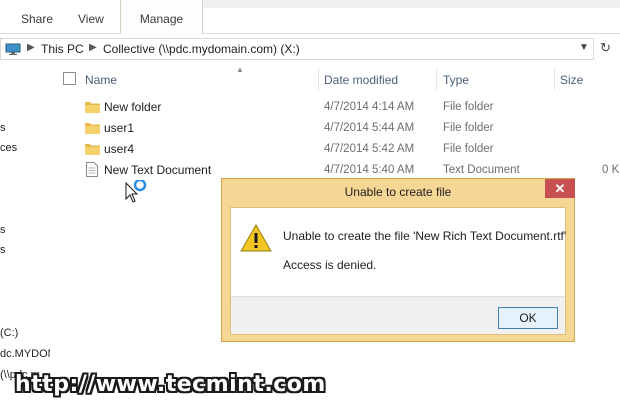 This screenshot has height=405, width=620. I want to click on tab-view: View, so click(91, 19).